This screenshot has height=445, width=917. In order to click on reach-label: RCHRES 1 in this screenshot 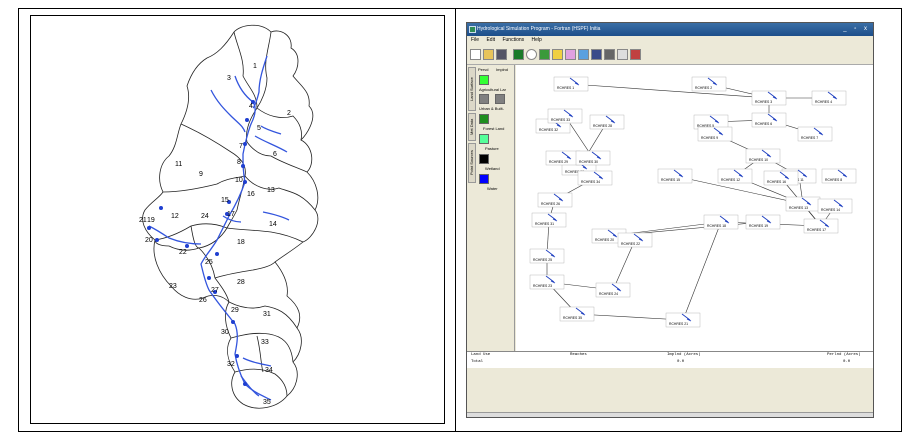, I will do `click(565, 88)`.